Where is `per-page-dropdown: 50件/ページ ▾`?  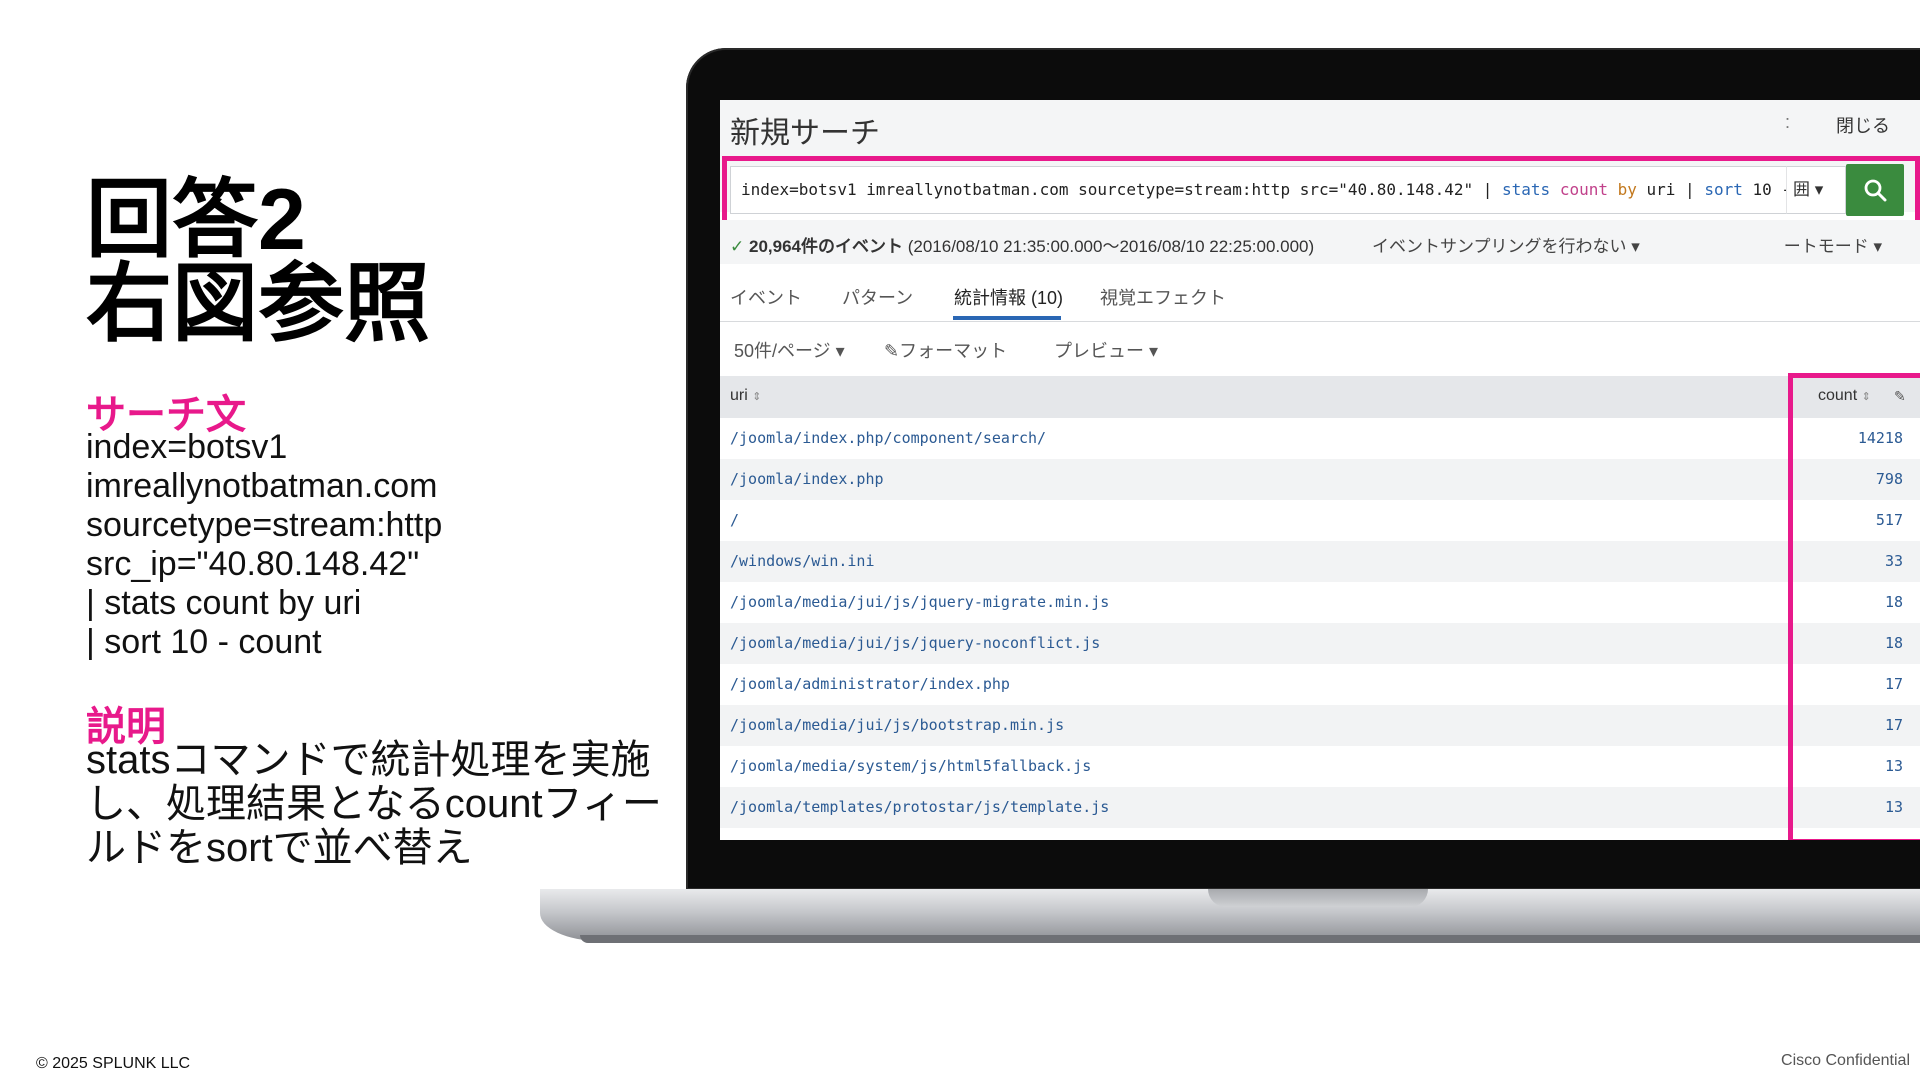 per-page-dropdown: 50件/ページ ▾ is located at coordinates (789, 350).